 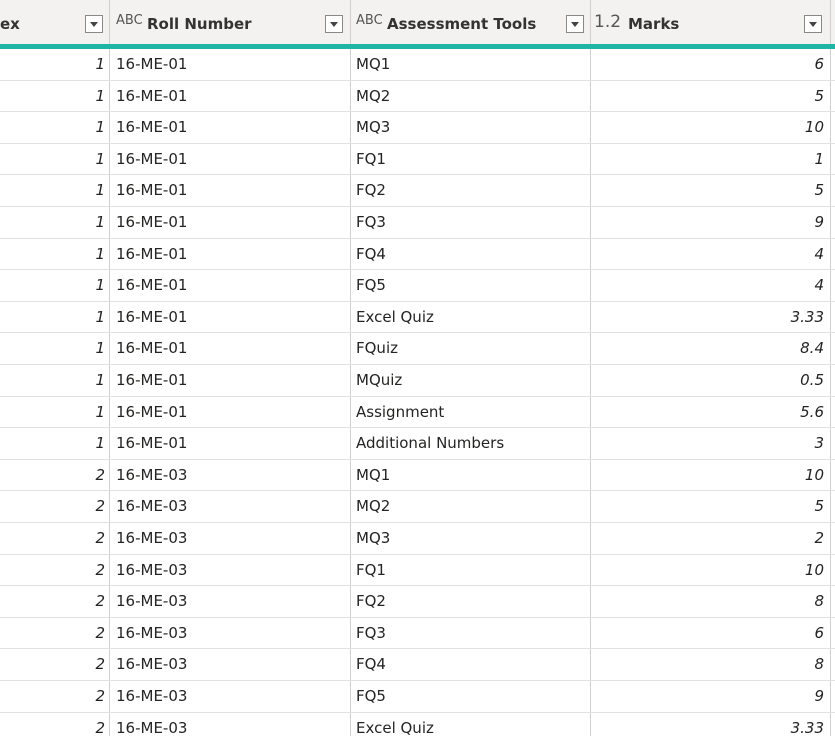 What do you see at coordinates (471, 285) in the screenshot?
I see `assessment-tool-cell: FQ5` at bounding box center [471, 285].